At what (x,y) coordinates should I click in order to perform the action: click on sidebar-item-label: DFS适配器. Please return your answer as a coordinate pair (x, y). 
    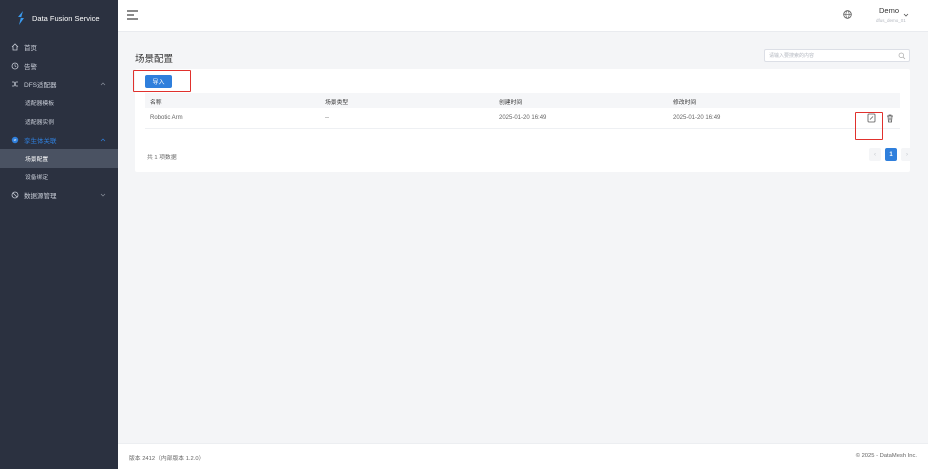
    Looking at the image, I should click on (40, 86).